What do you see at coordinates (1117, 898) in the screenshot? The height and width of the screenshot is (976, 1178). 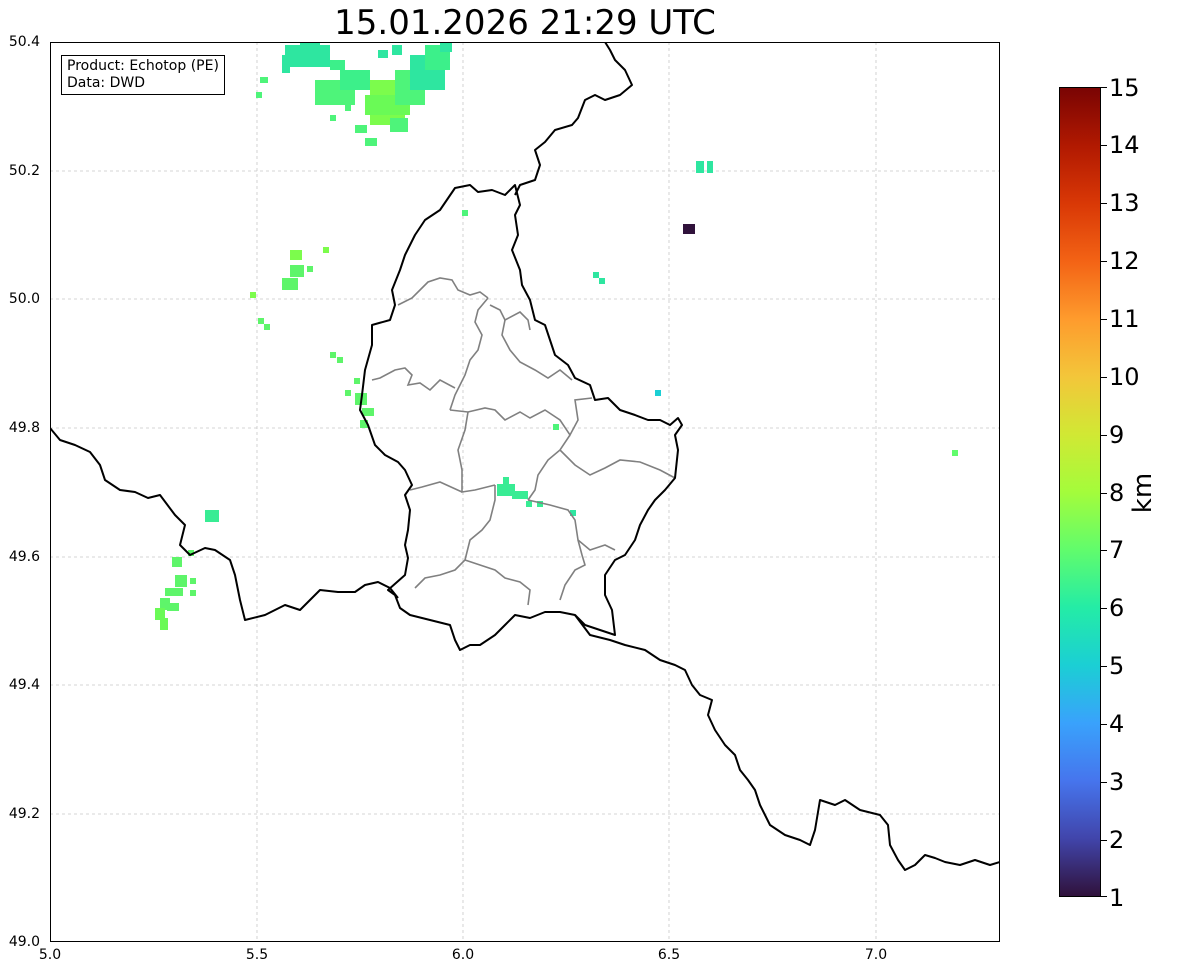 I see `colorbar-tick-label: 1` at bounding box center [1117, 898].